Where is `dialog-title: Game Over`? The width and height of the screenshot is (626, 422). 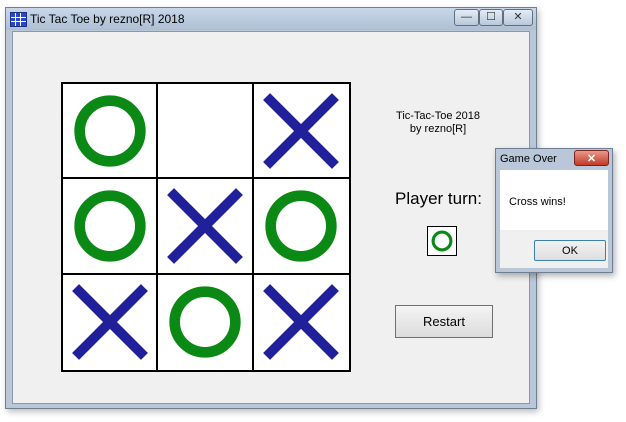 dialog-title: Game Over is located at coordinates (528, 159).